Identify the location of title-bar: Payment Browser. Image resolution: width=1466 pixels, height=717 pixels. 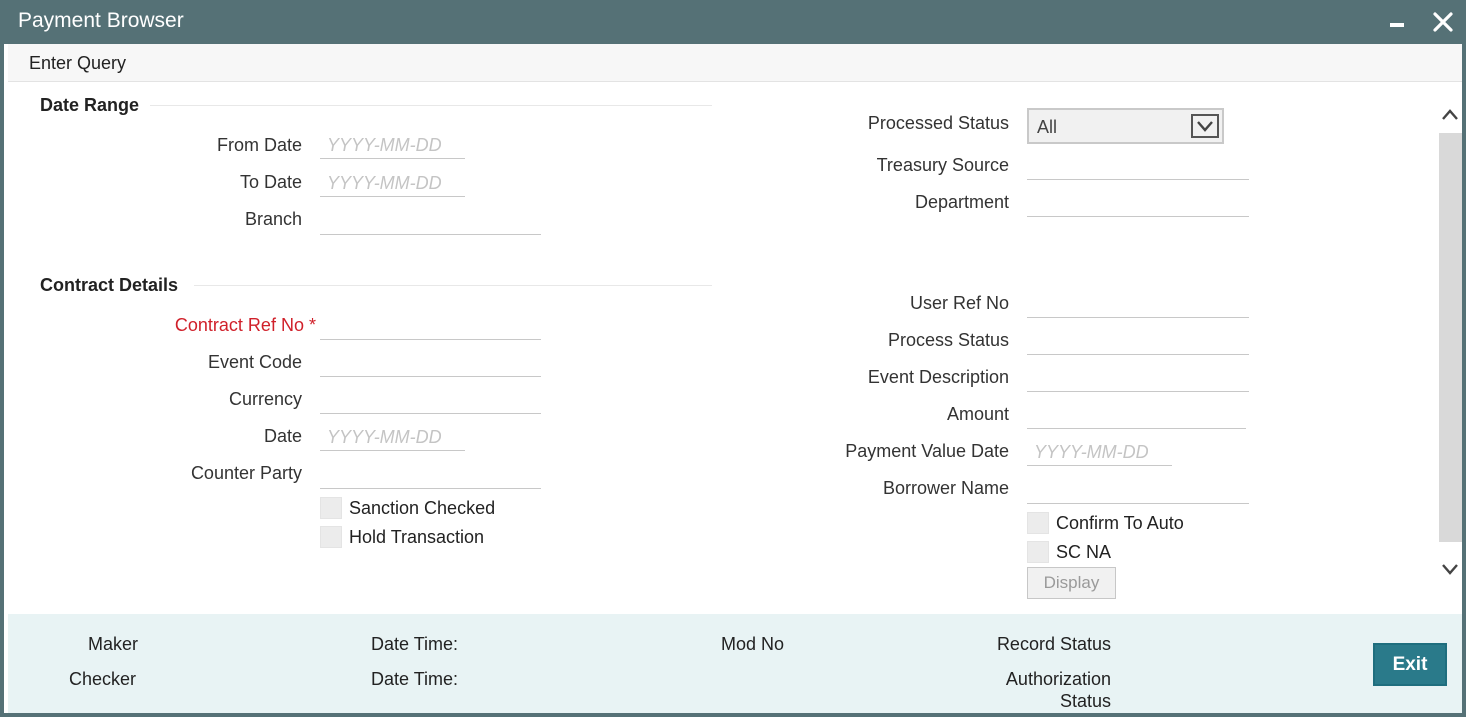
(735, 22).